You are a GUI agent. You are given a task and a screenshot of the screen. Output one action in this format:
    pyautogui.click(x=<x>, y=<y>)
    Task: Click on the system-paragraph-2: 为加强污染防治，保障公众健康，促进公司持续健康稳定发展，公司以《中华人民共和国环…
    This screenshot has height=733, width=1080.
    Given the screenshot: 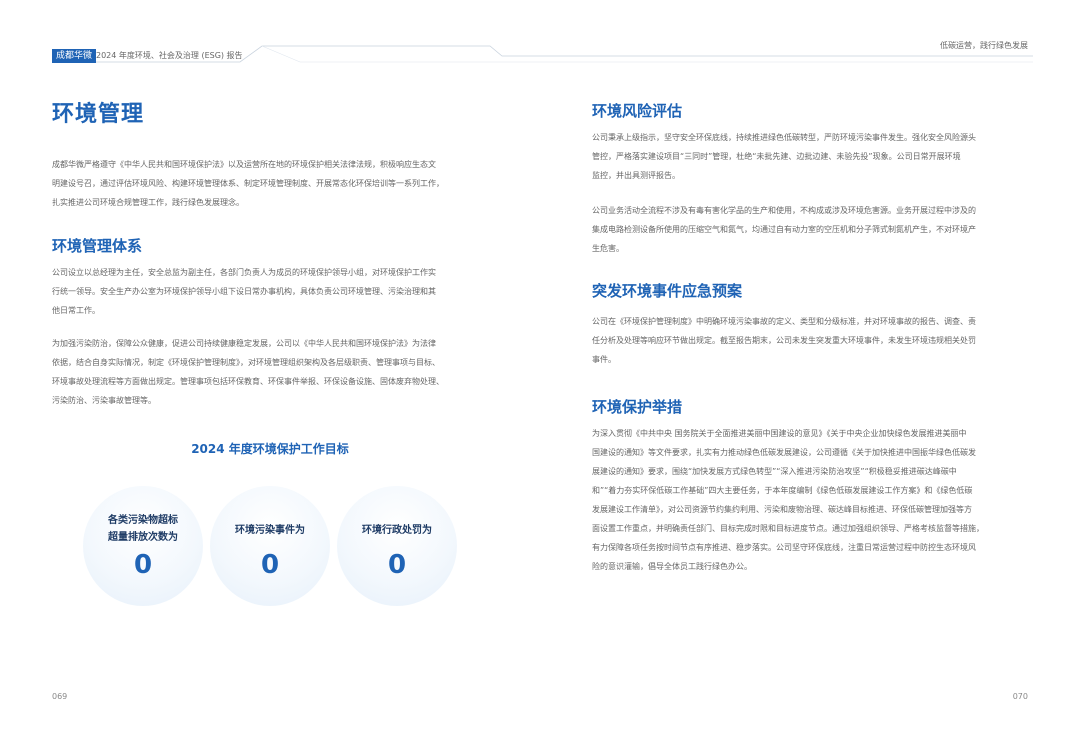 What is the action you would take?
    pyautogui.click(x=248, y=372)
    